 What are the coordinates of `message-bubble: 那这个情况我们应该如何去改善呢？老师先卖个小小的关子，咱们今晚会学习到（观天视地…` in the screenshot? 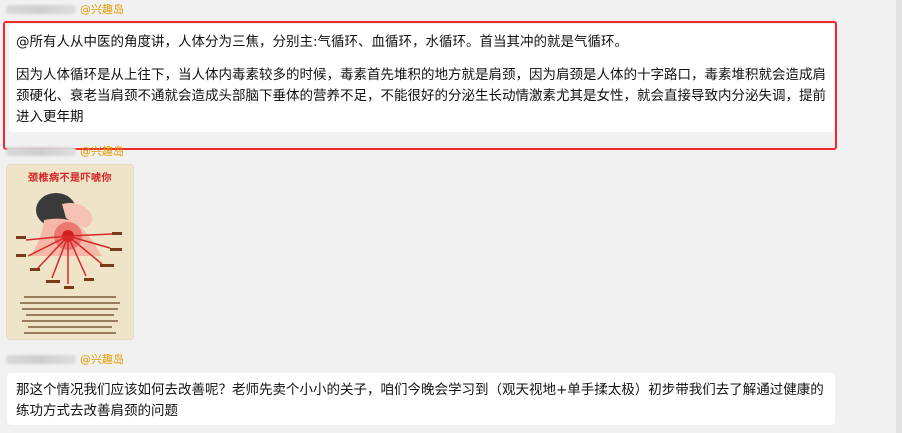 It's located at (421, 399).